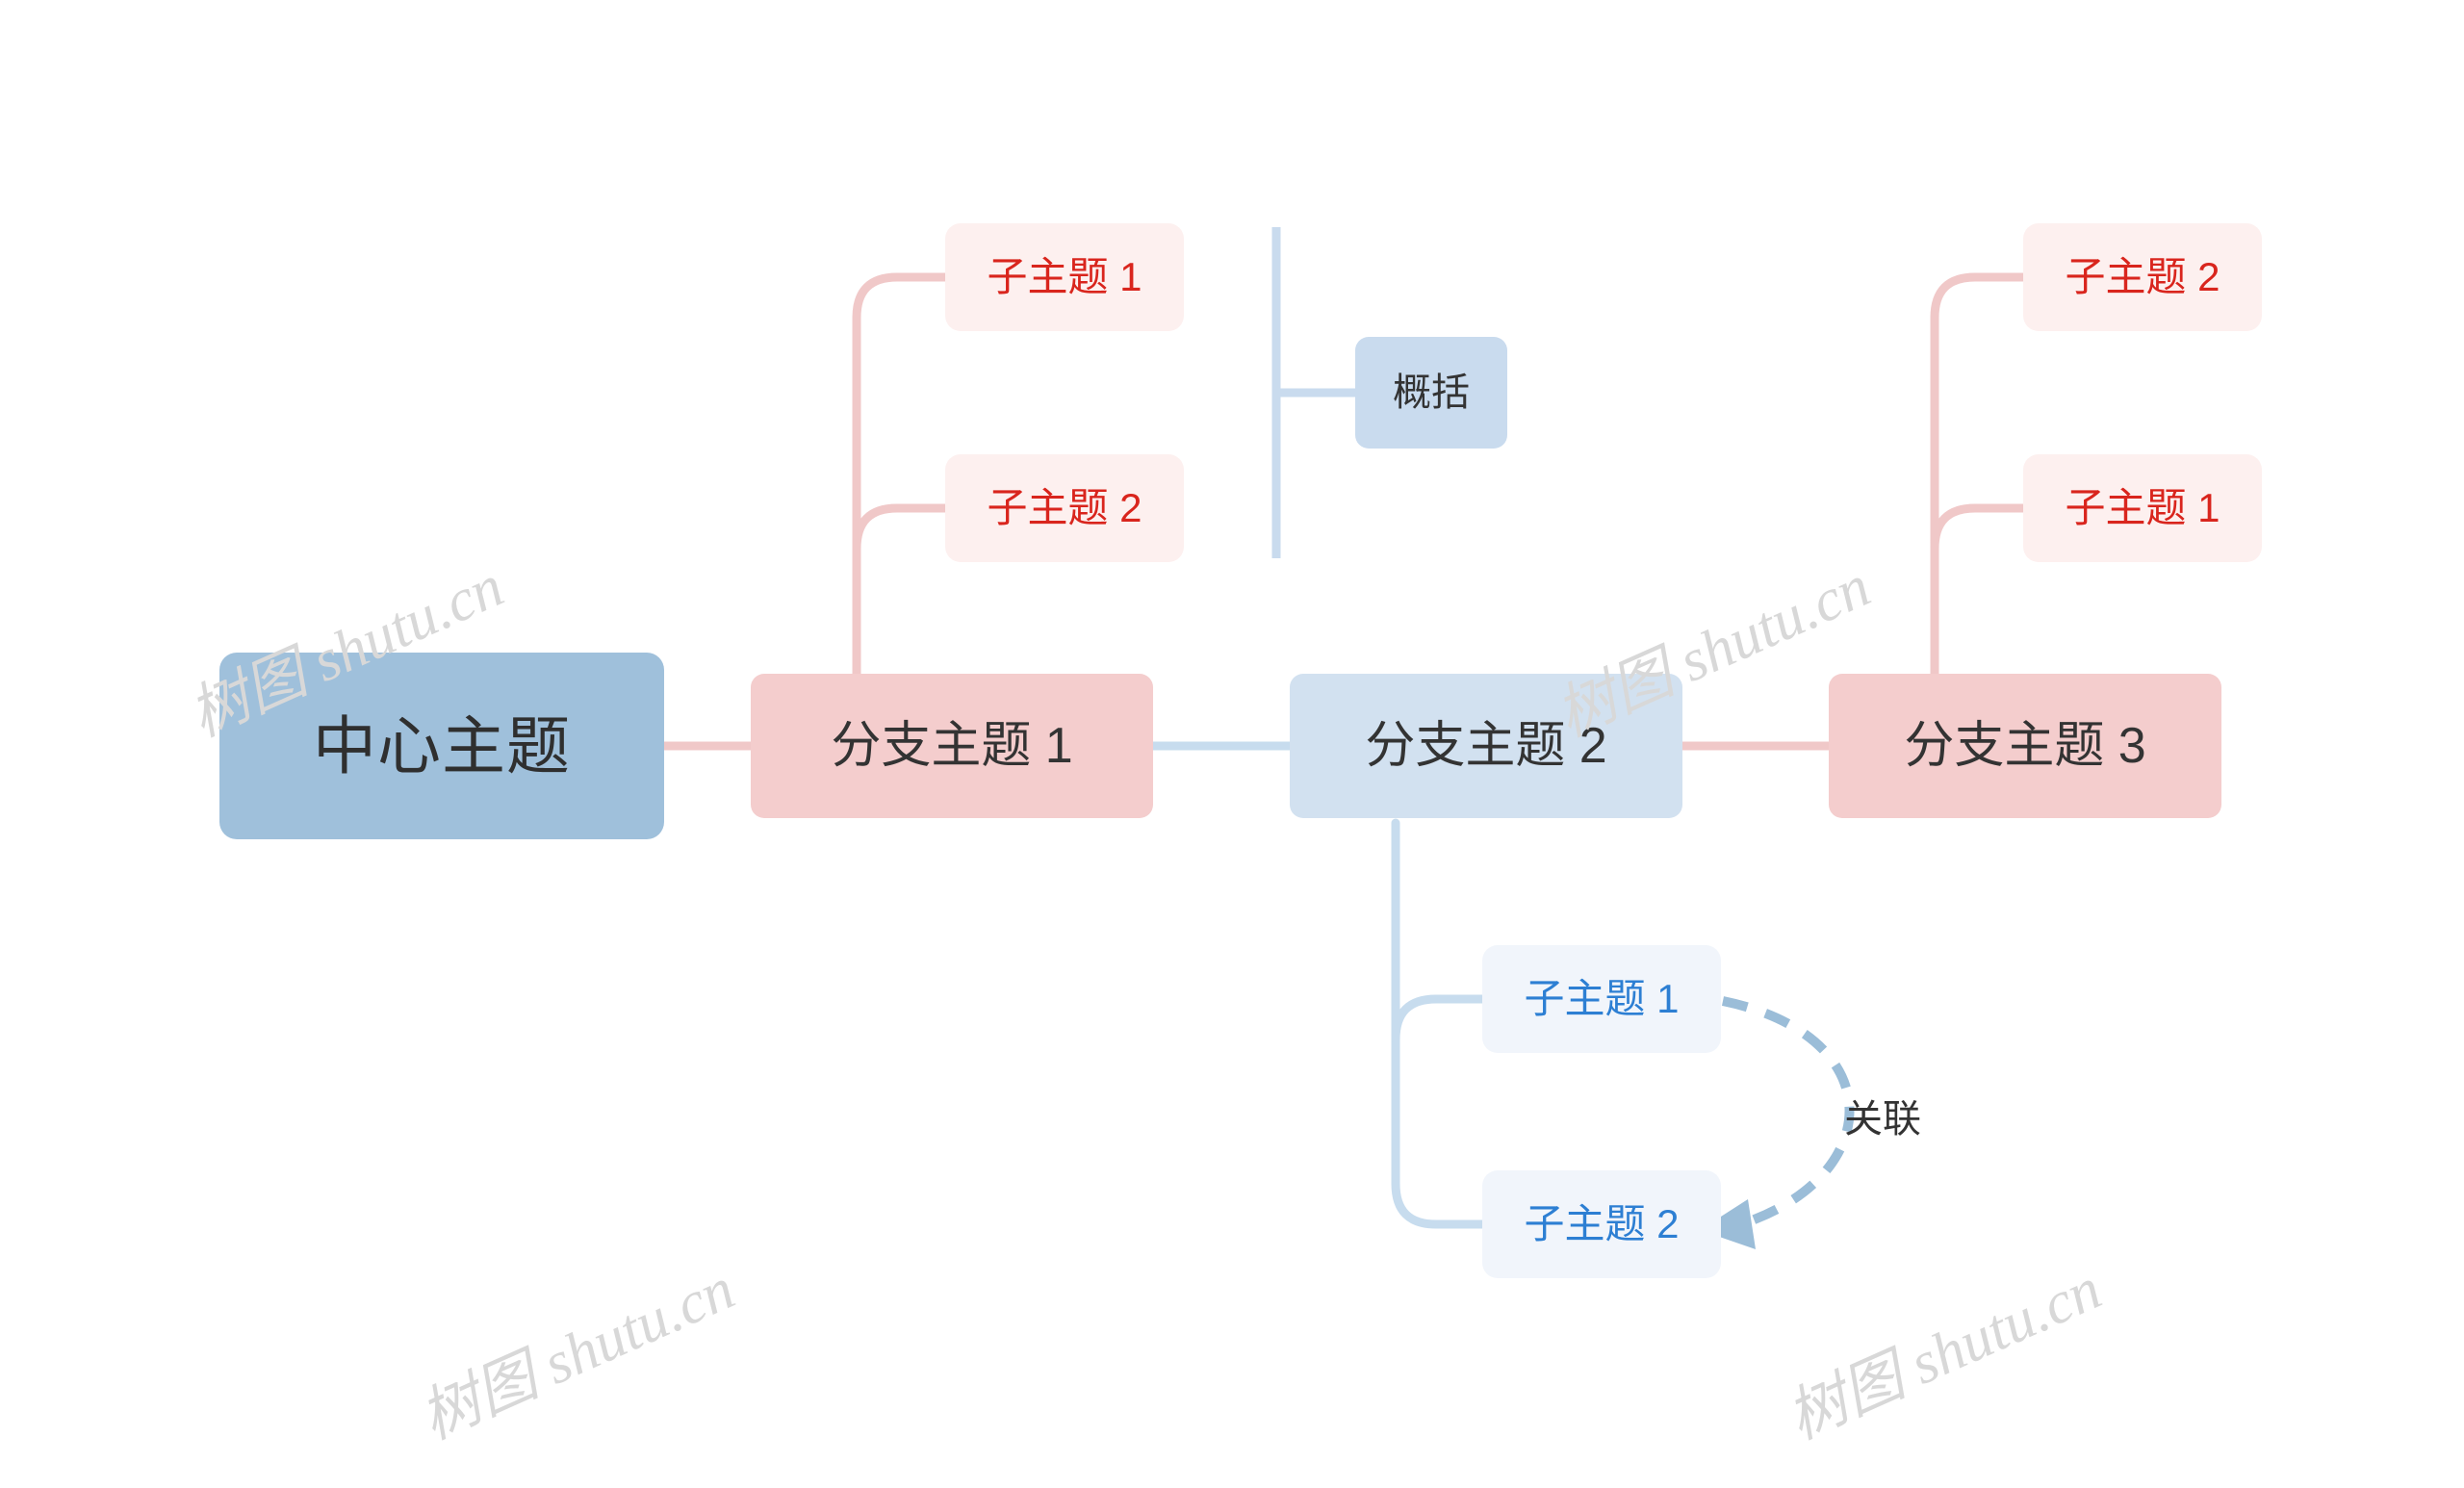  I want to click on node-branch-1-sub-1: 子主题 1, so click(1064, 277).